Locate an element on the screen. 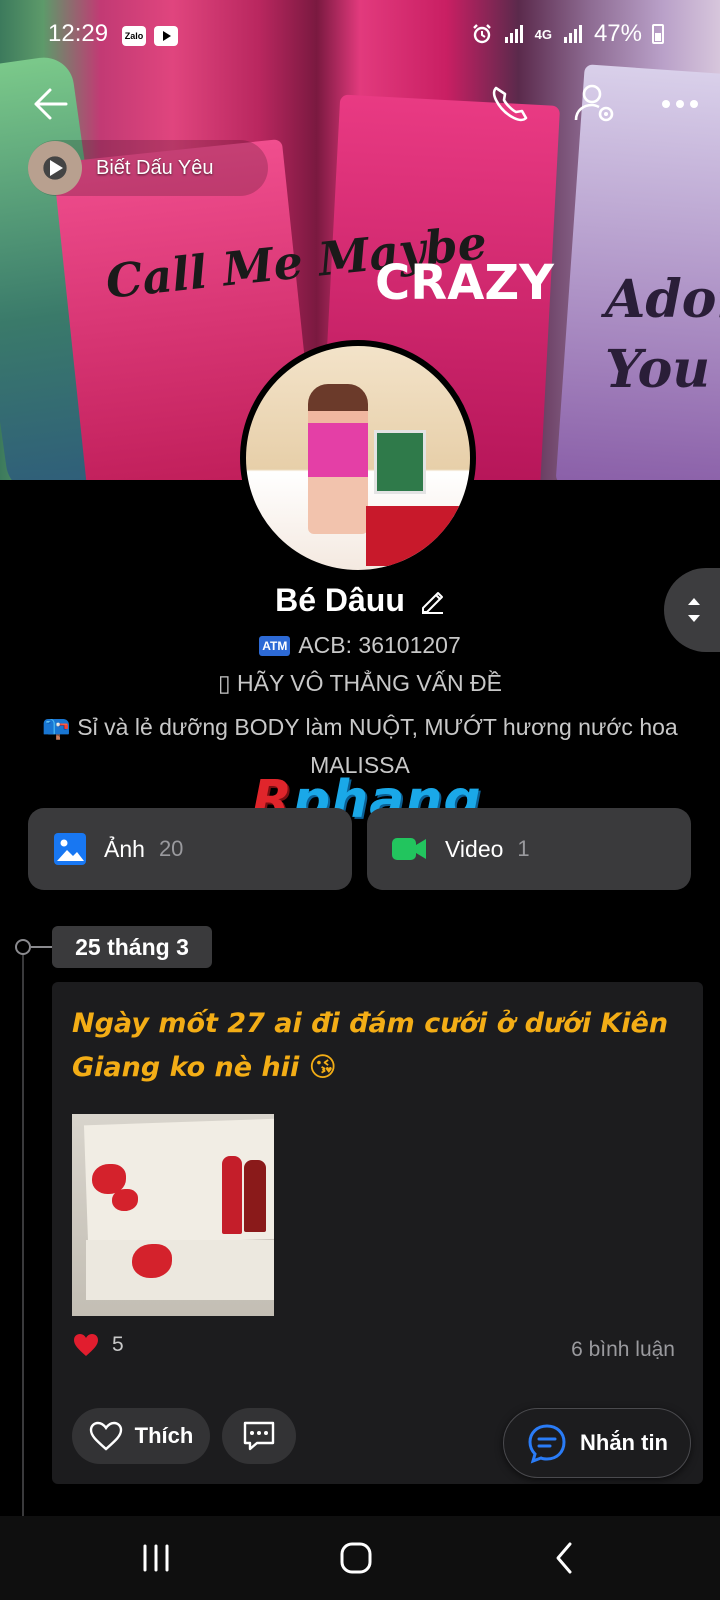  heart-outline-icon is located at coordinates (105, 1436).